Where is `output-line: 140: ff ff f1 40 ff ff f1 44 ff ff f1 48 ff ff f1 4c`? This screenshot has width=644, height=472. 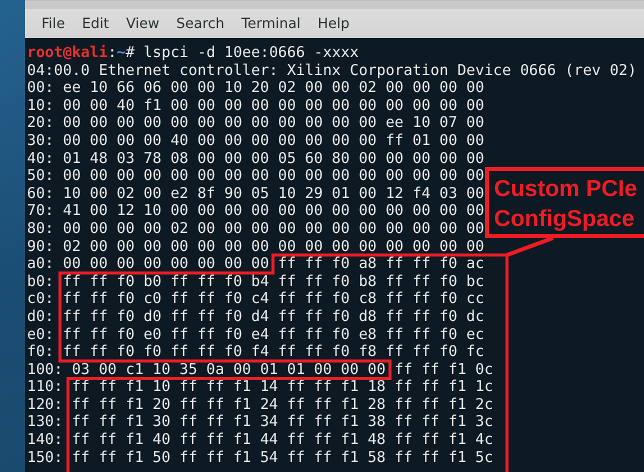
output-line: 140: ff ff f1 40 ff ff f1 44 ff ff f1 48 ff ff f1 4c is located at coordinates (260, 440).